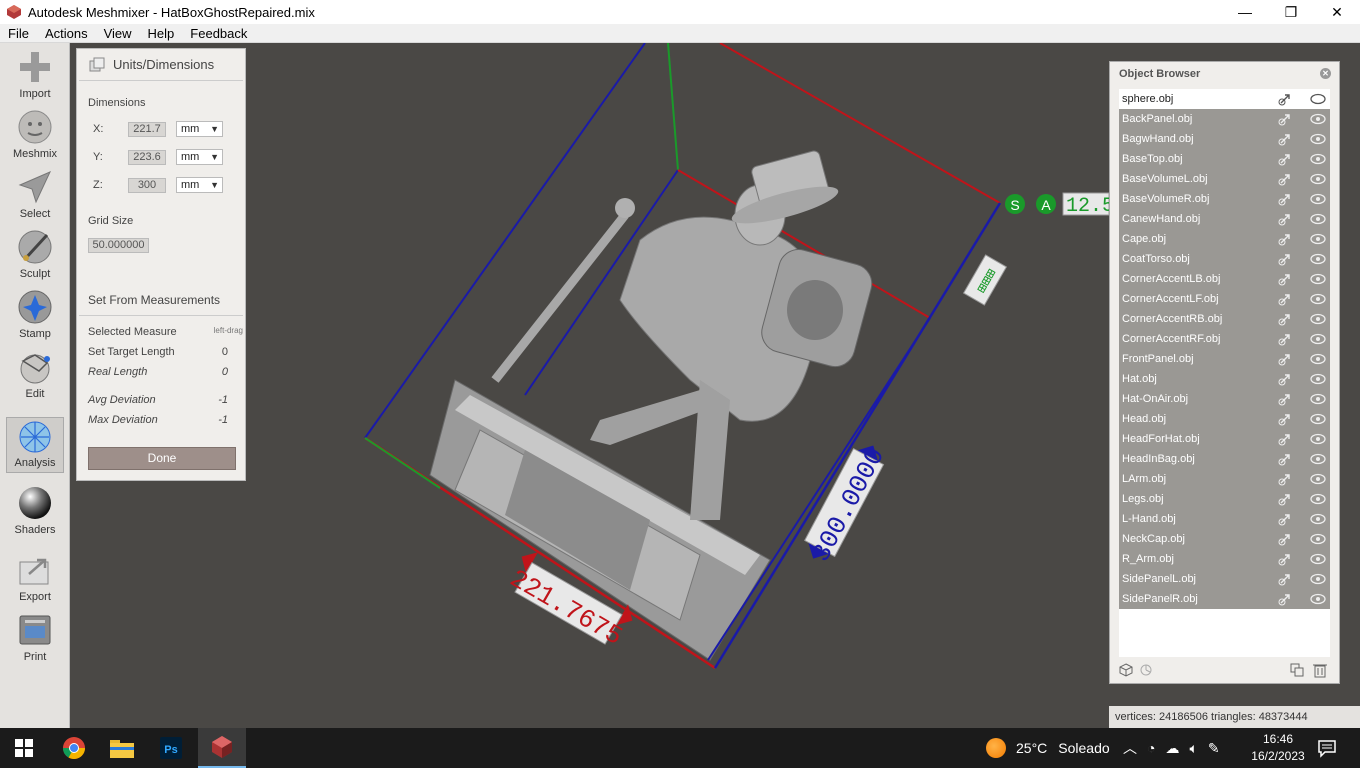 Image resolution: width=1360 pixels, height=768 pixels. What do you see at coordinates (35, 195) in the screenshot?
I see `tool-select: Select` at bounding box center [35, 195].